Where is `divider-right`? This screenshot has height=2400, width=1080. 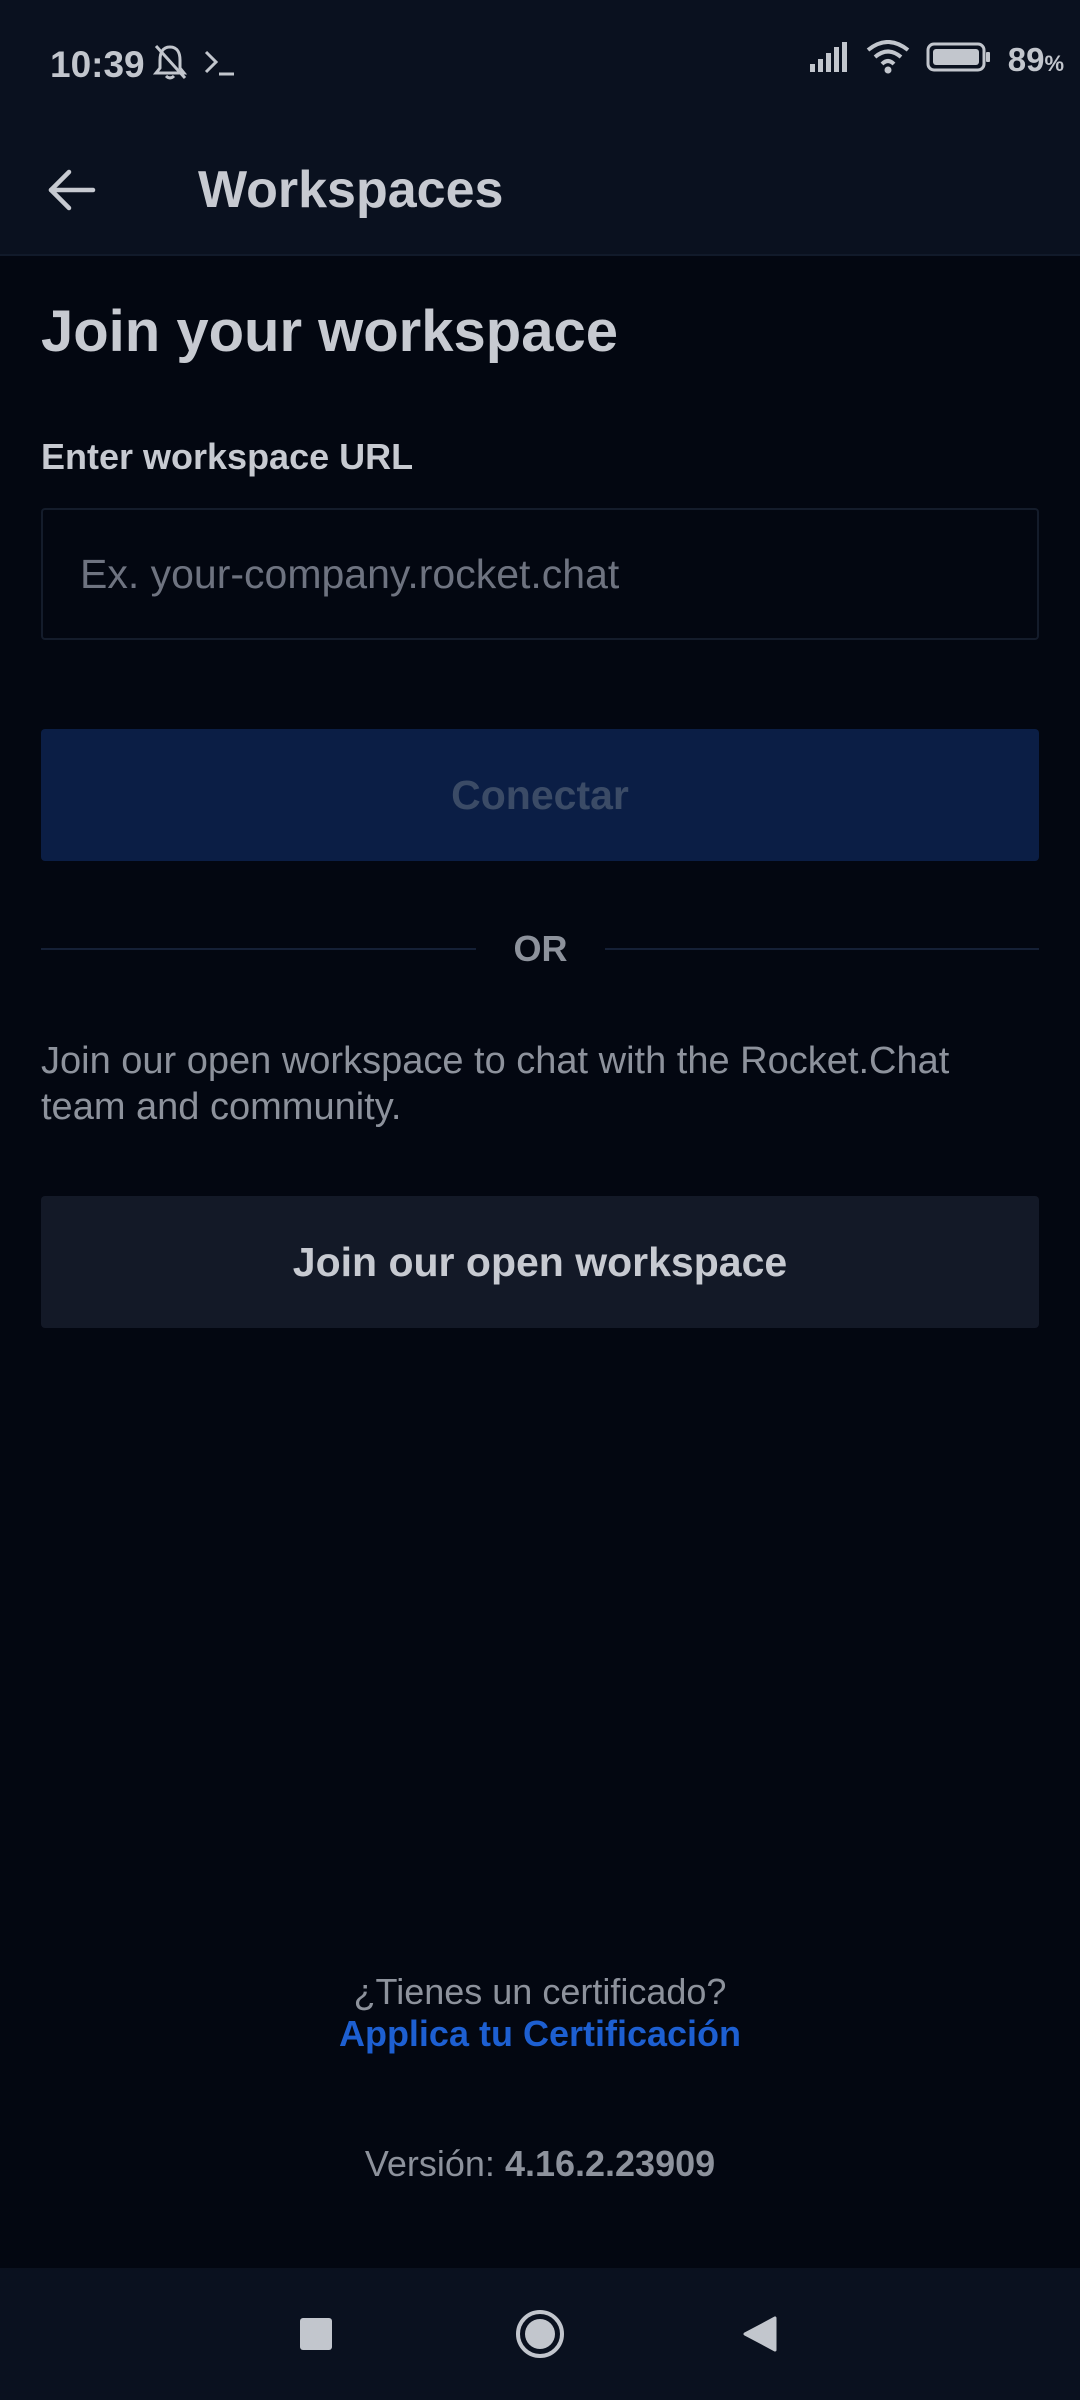
divider-right is located at coordinates (822, 949).